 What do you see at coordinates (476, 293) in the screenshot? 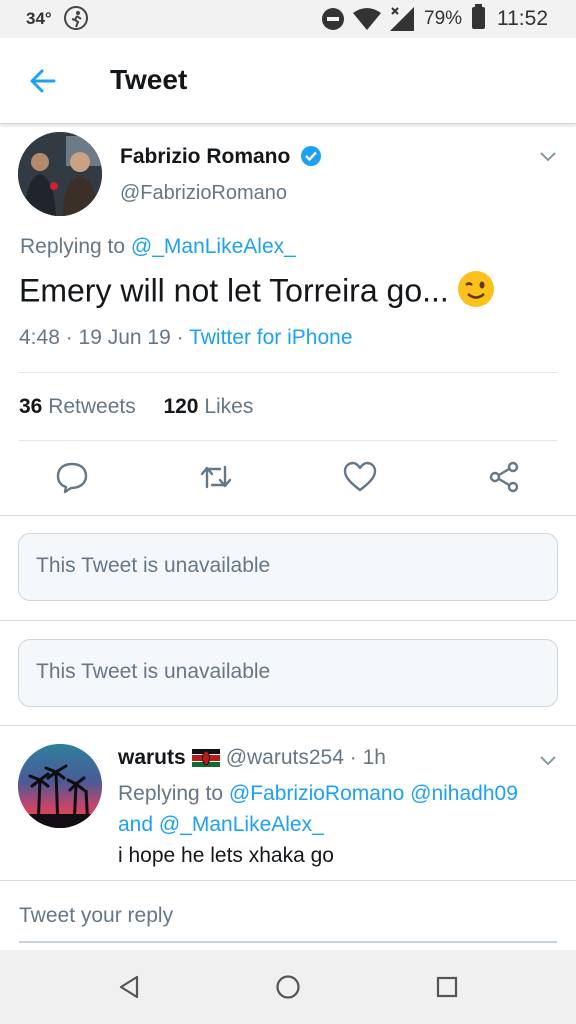
I see `wink-emoji-icon` at bounding box center [476, 293].